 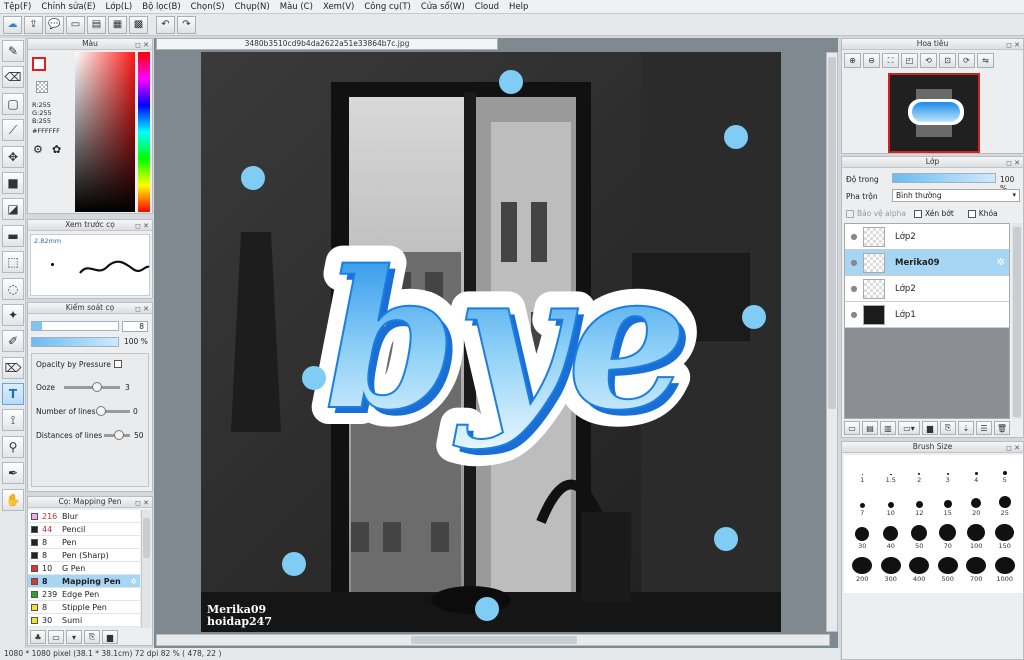 What do you see at coordinates (161, 7) in the screenshot?
I see `menu-filter: Bộ lọc(B)` at bounding box center [161, 7].